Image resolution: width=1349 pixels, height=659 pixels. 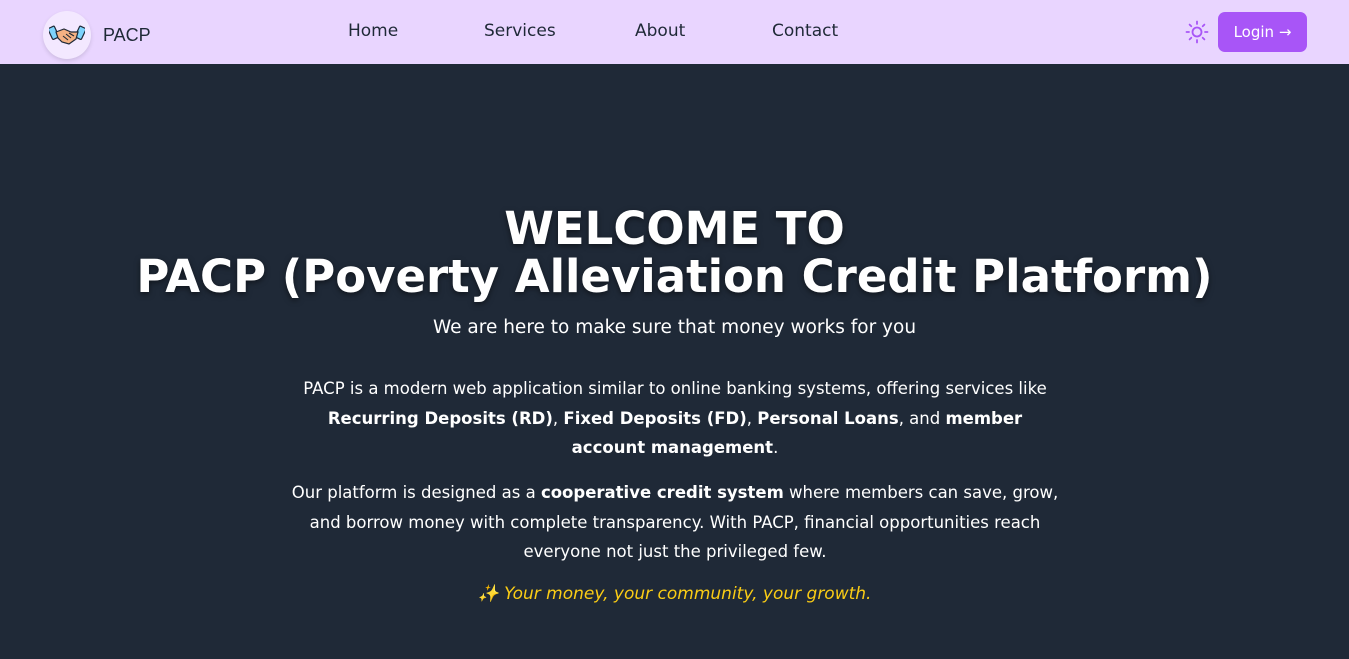 What do you see at coordinates (655, 418) in the screenshot?
I see `fd-highlight: Fixed Deposits (FD)` at bounding box center [655, 418].